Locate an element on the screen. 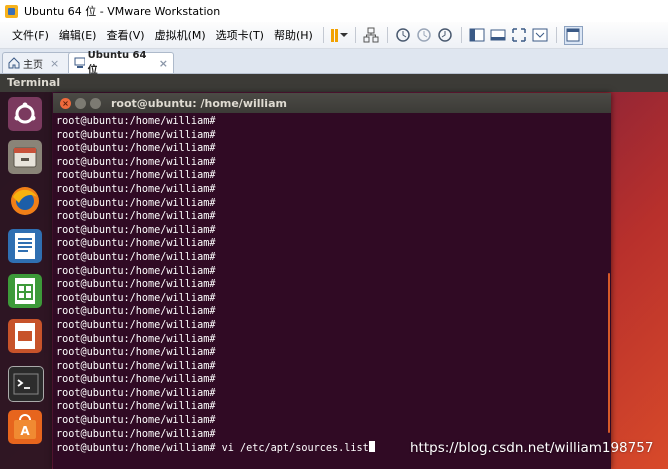 The height and width of the screenshot is (469, 668). home-icon is located at coordinates (14, 63).